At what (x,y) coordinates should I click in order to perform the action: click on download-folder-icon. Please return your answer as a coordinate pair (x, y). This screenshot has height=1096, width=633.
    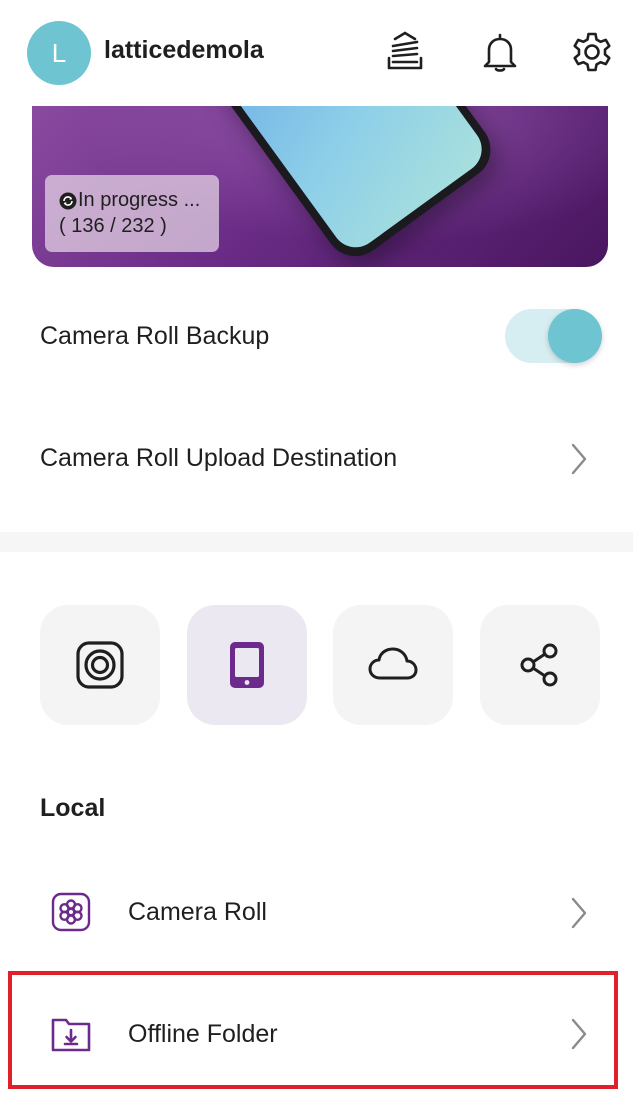
    Looking at the image, I should click on (71, 1034).